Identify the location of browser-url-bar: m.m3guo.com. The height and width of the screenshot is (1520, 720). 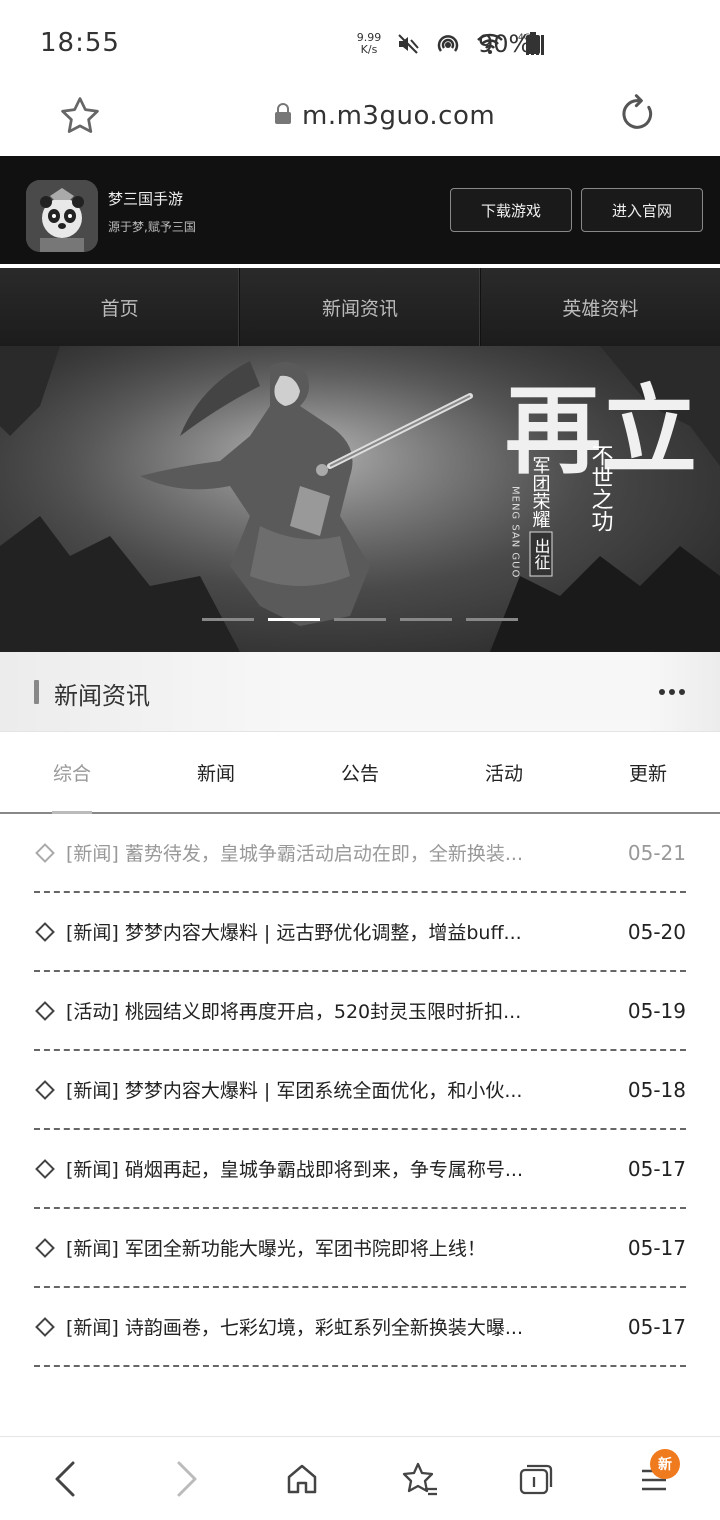
(360, 122).